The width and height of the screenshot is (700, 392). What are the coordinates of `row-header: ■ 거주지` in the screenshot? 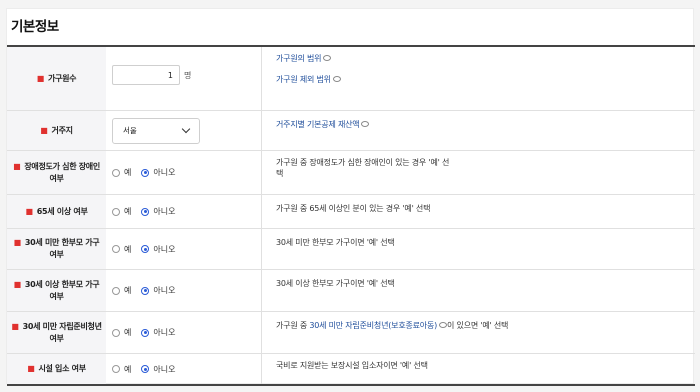 It's located at (56, 130).